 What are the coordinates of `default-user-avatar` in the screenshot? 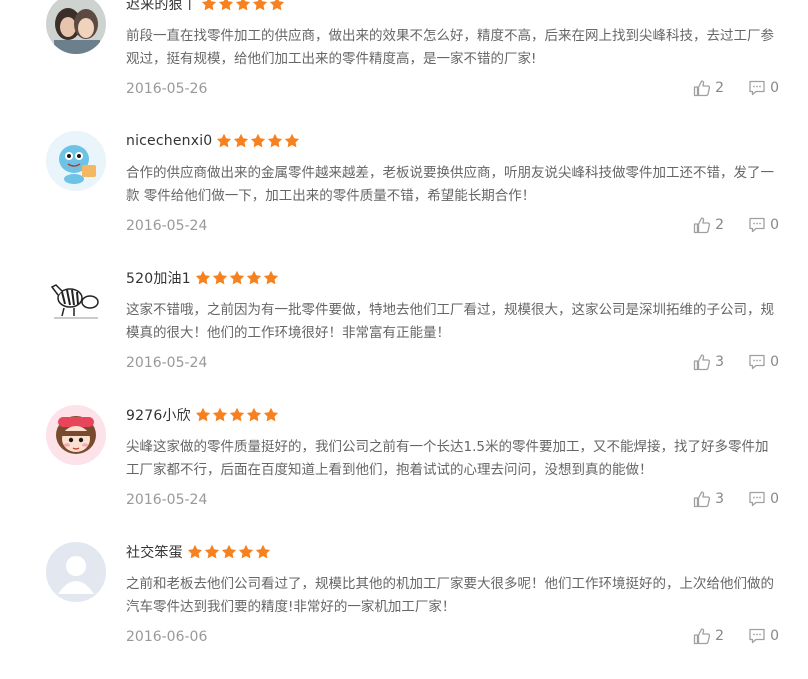 It's located at (76, 572).